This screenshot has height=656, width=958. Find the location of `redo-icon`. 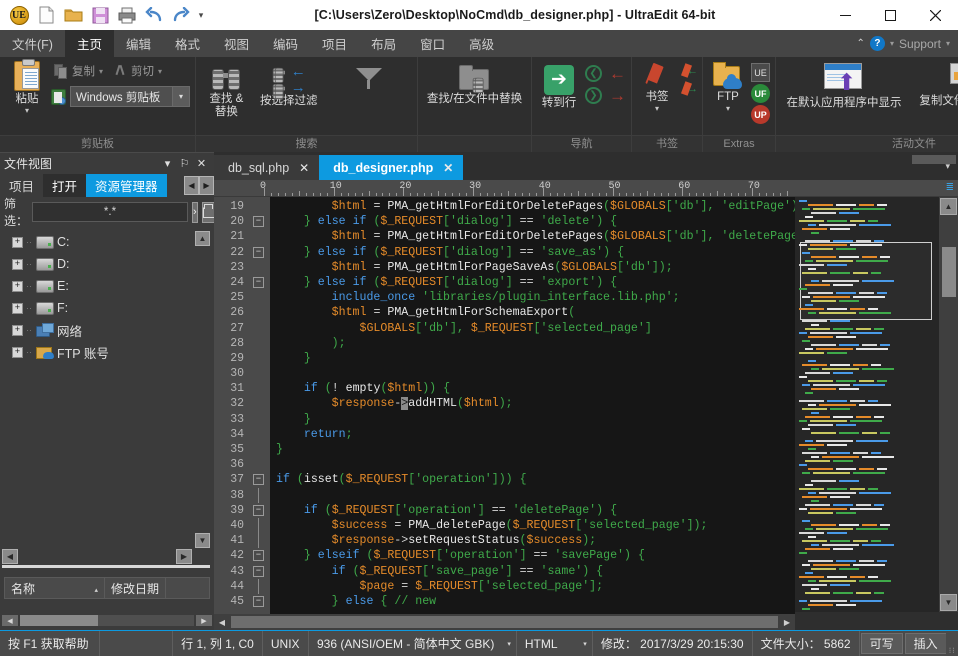

redo-icon is located at coordinates (181, 15).